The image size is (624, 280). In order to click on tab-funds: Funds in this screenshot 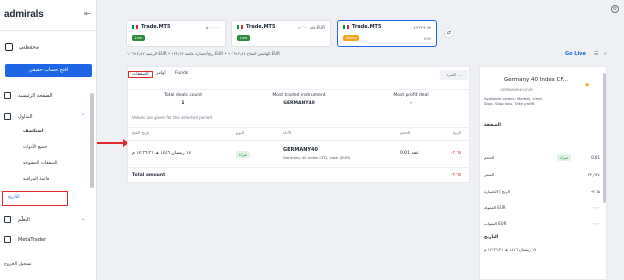, I will do `click(181, 73)`.